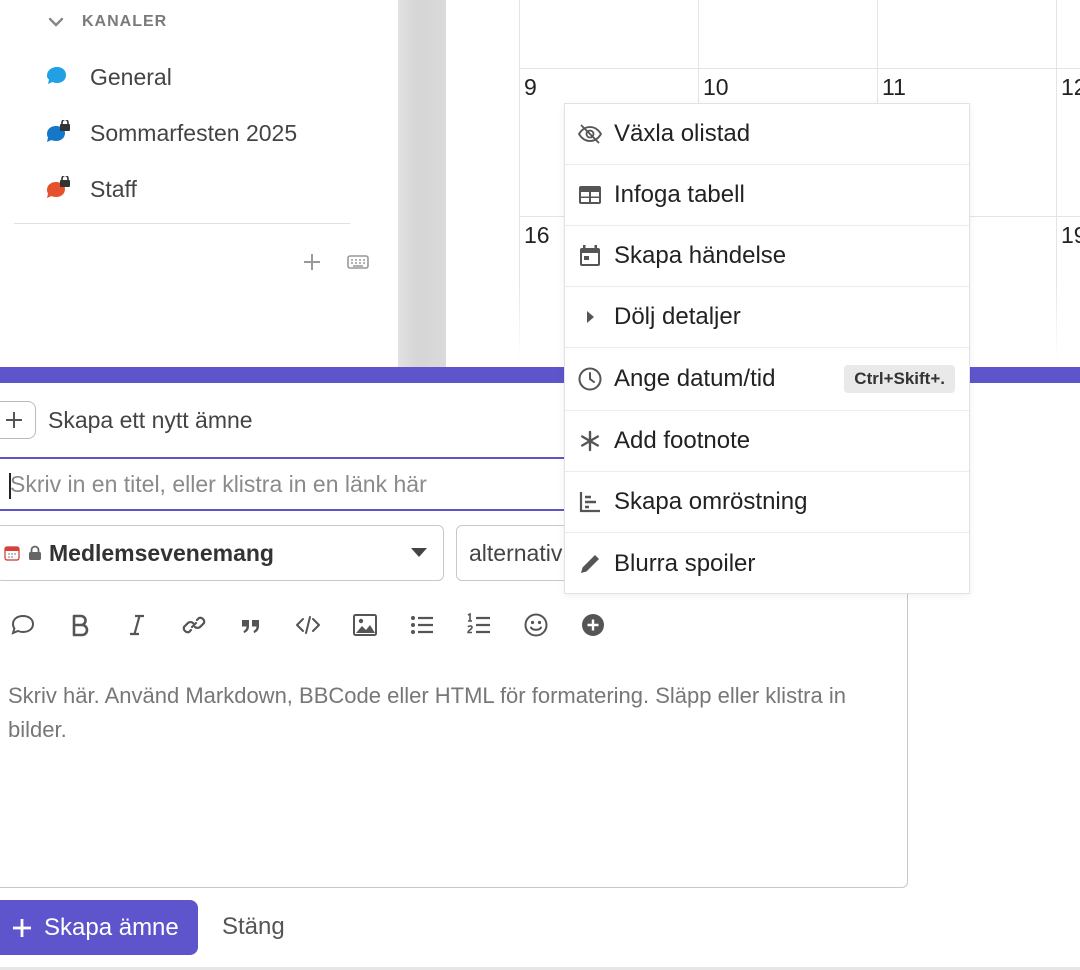 This screenshot has width=1080, height=970. I want to click on editor-toolbar, so click(318, 625).